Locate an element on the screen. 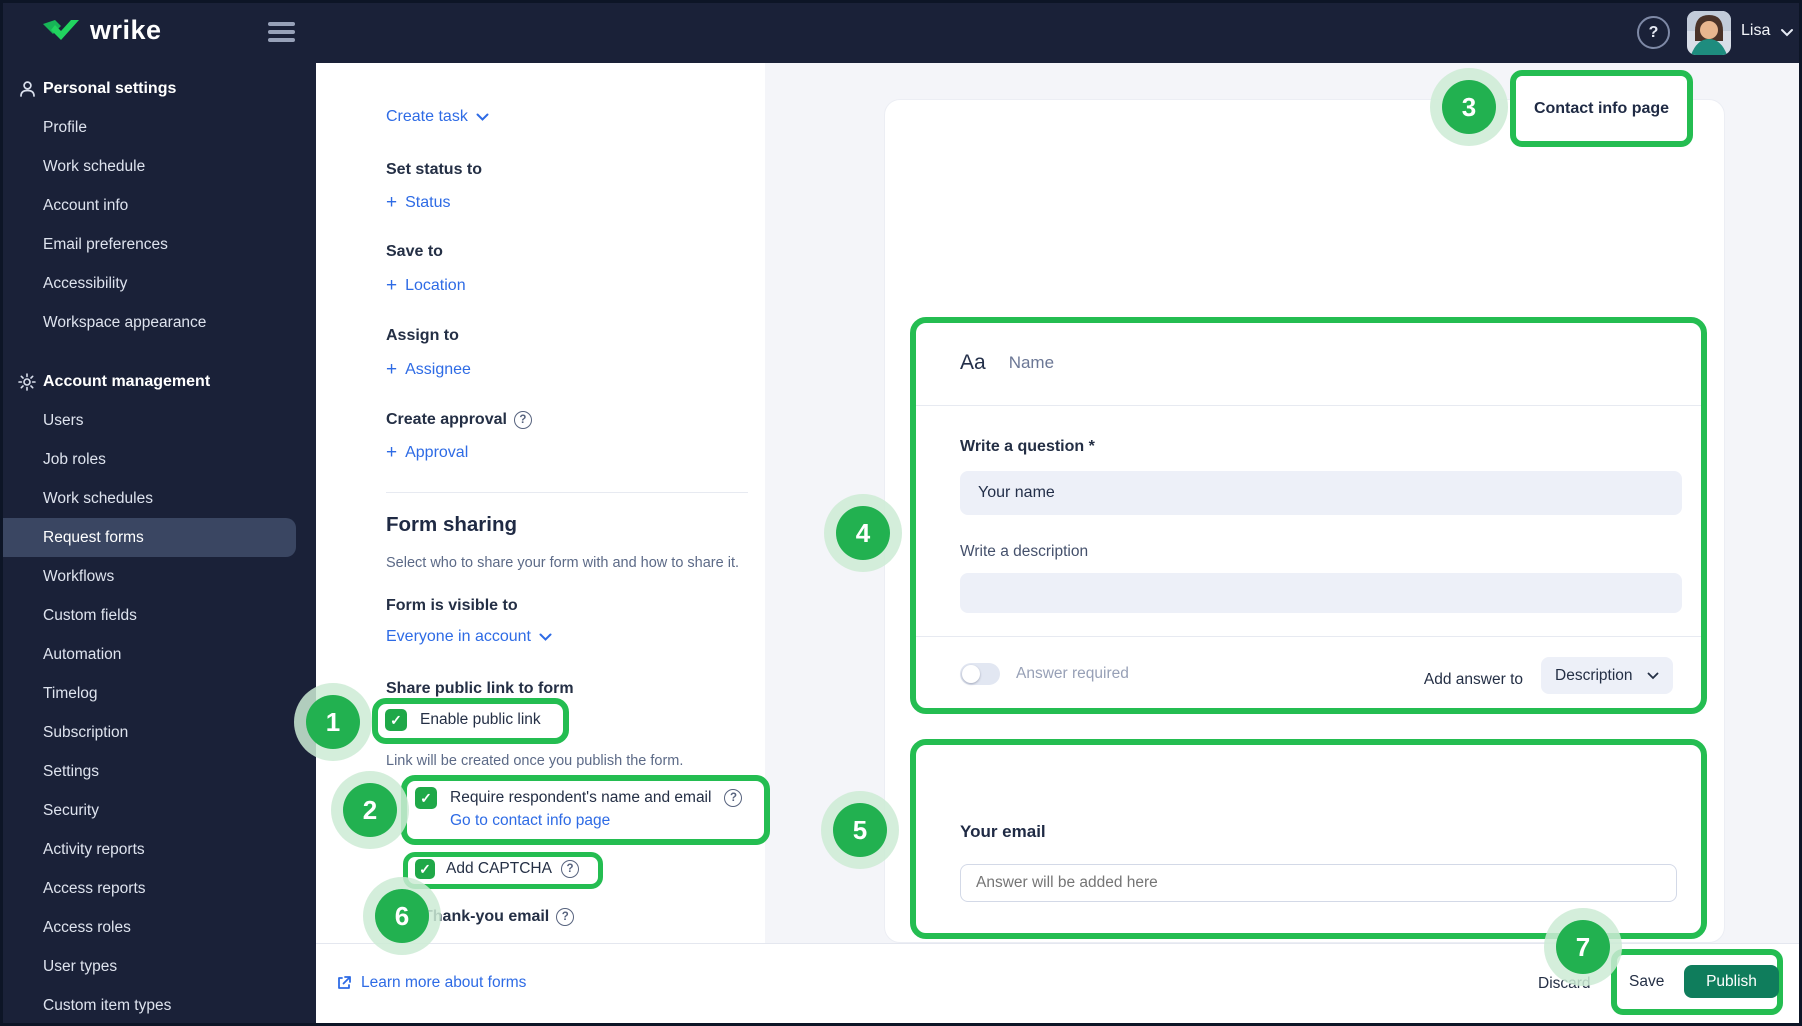  annotation-circle-6: 6 is located at coordinates (402, 916).